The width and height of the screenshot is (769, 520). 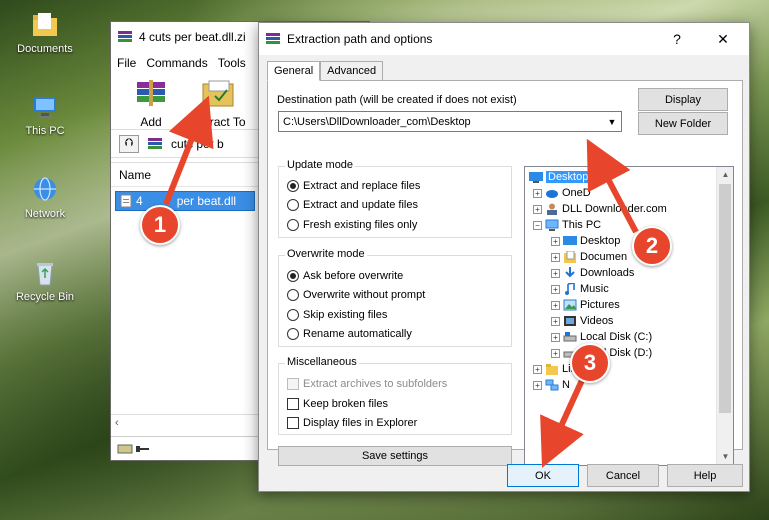 What do you see at coordinates (294, 71) in the screenshot?
I see `tab-general: General` at bounding box center [294, 71].